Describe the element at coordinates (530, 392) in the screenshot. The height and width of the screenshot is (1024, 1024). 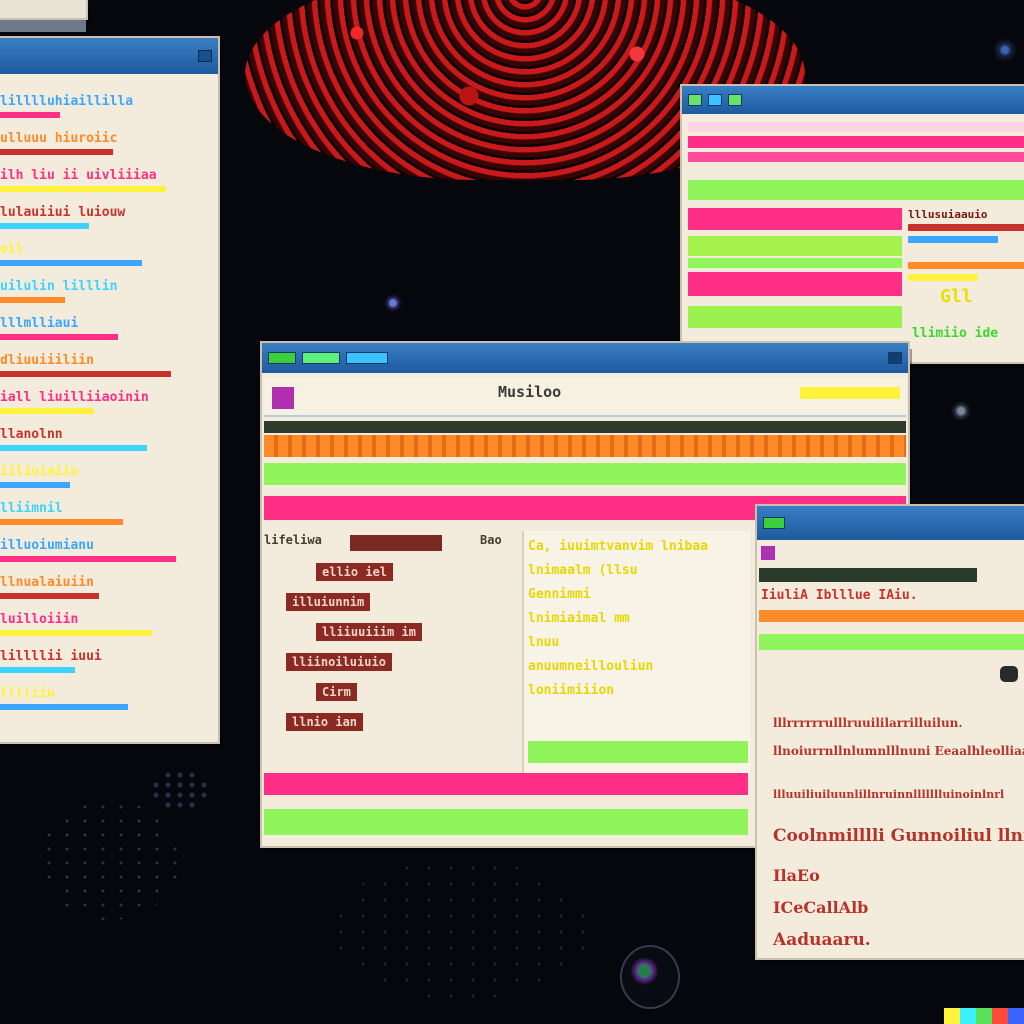
I see `center-header-text: Musiloo` at that location.